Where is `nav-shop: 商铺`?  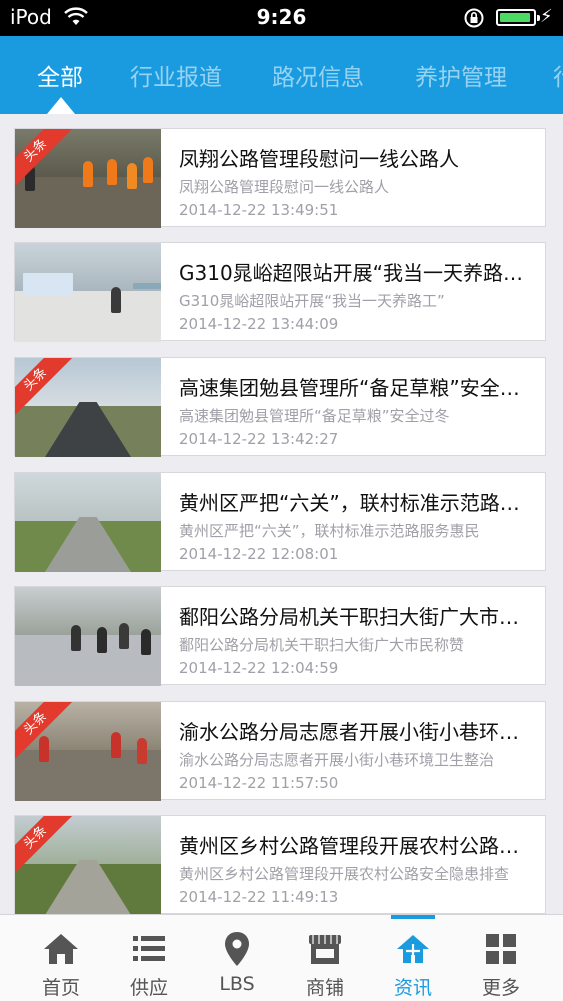 nav-shop: 商铺 is located at coordinates (325, 958).